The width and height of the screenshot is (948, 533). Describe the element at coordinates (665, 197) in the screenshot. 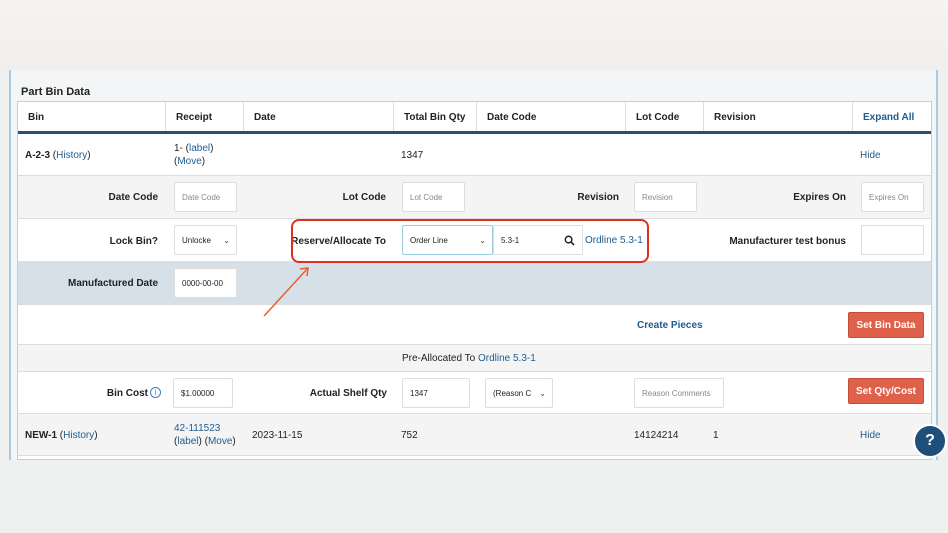

I see `revision-input: Revision` at that location.